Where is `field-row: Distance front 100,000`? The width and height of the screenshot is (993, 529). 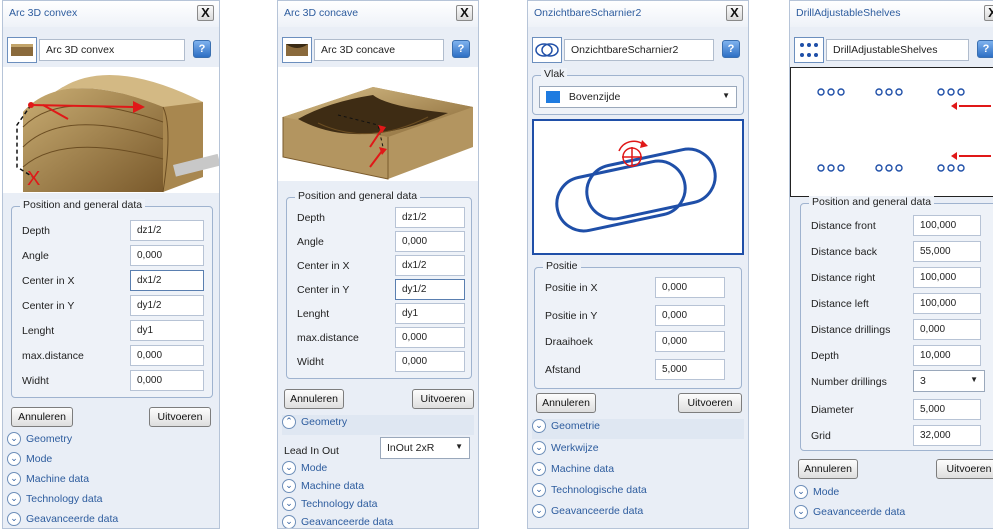 field-row: Distance front 100,000 is located at coordinates (900, 226).